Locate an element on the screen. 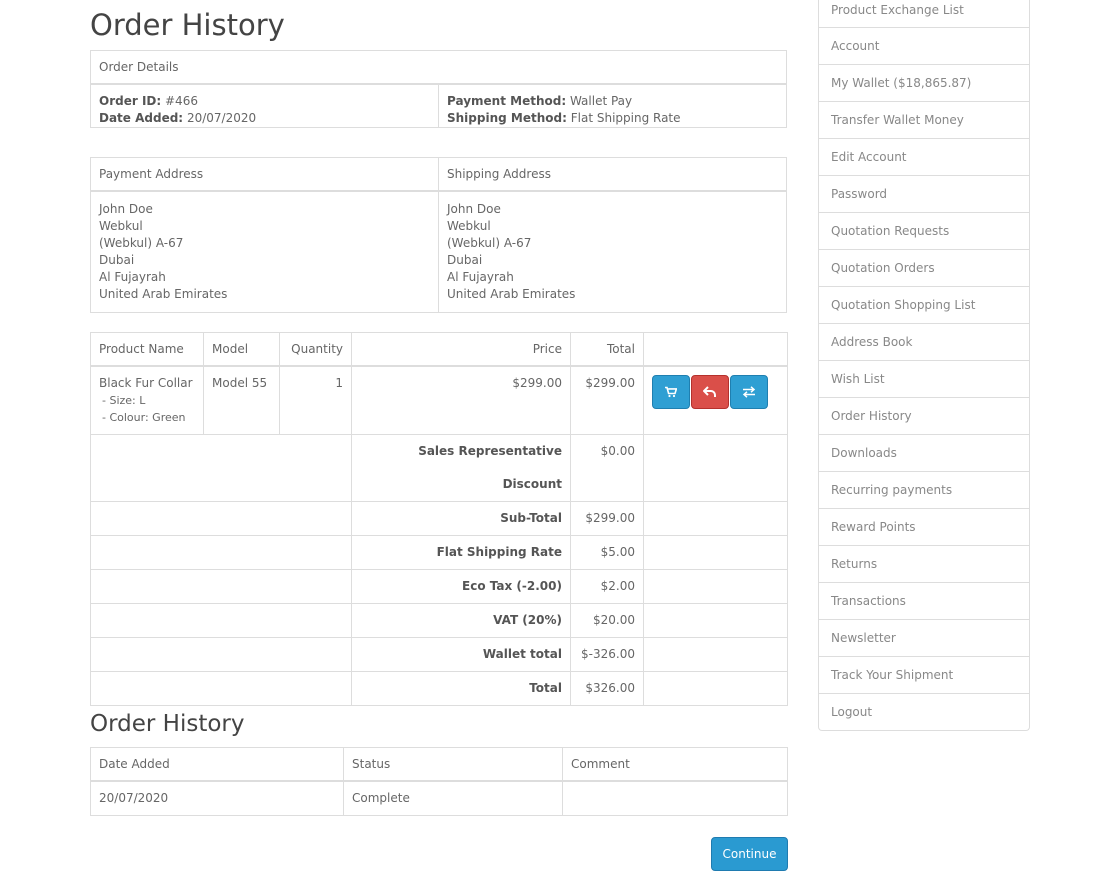 This screenshot has width=1120, height=880. col-price: Price is located at coordinates (461, 349).